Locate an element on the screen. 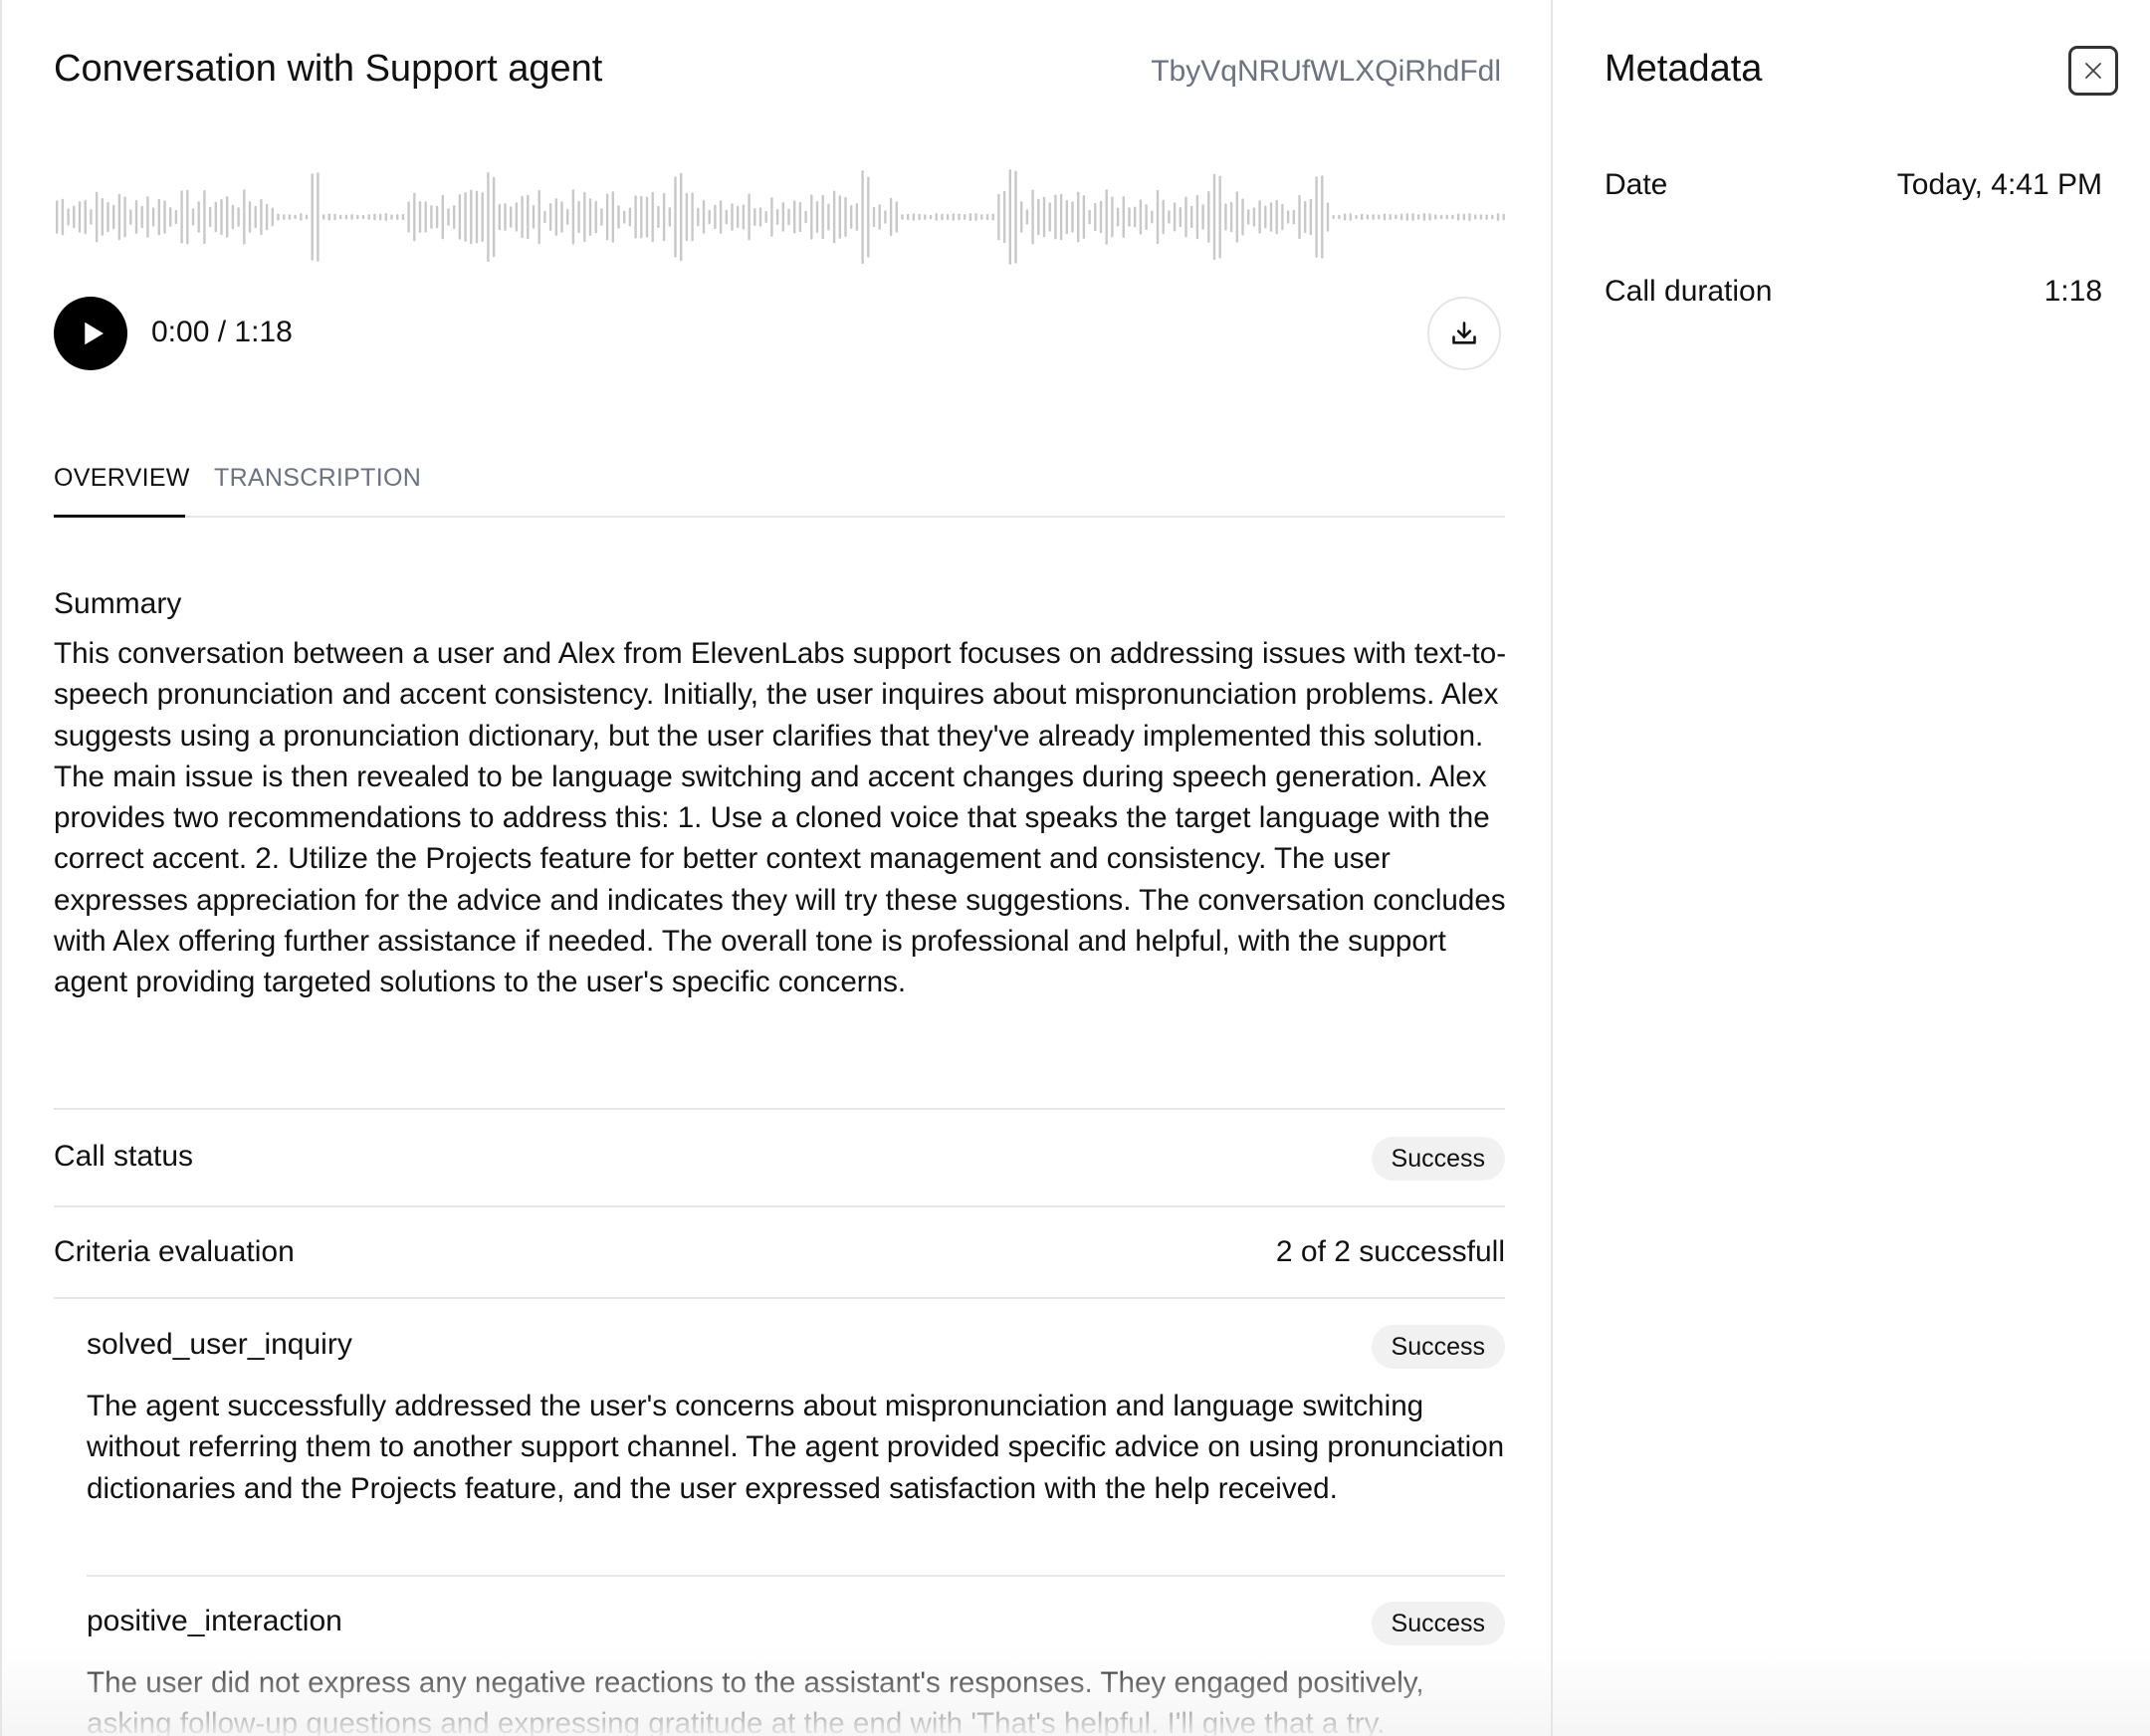 The width and height of the screenshot is (2150, 1736). tab-overview: OVERVIEW is located at coordinates (122, 479).